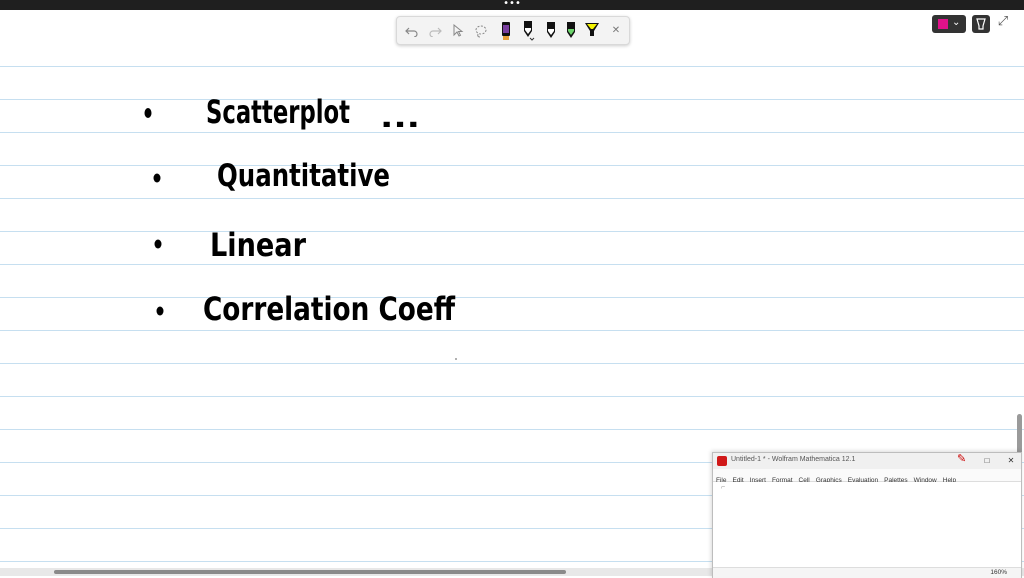 This screenshot has width=1024, height=578. I want to click on pen-black-2-button, so click(551, 30).